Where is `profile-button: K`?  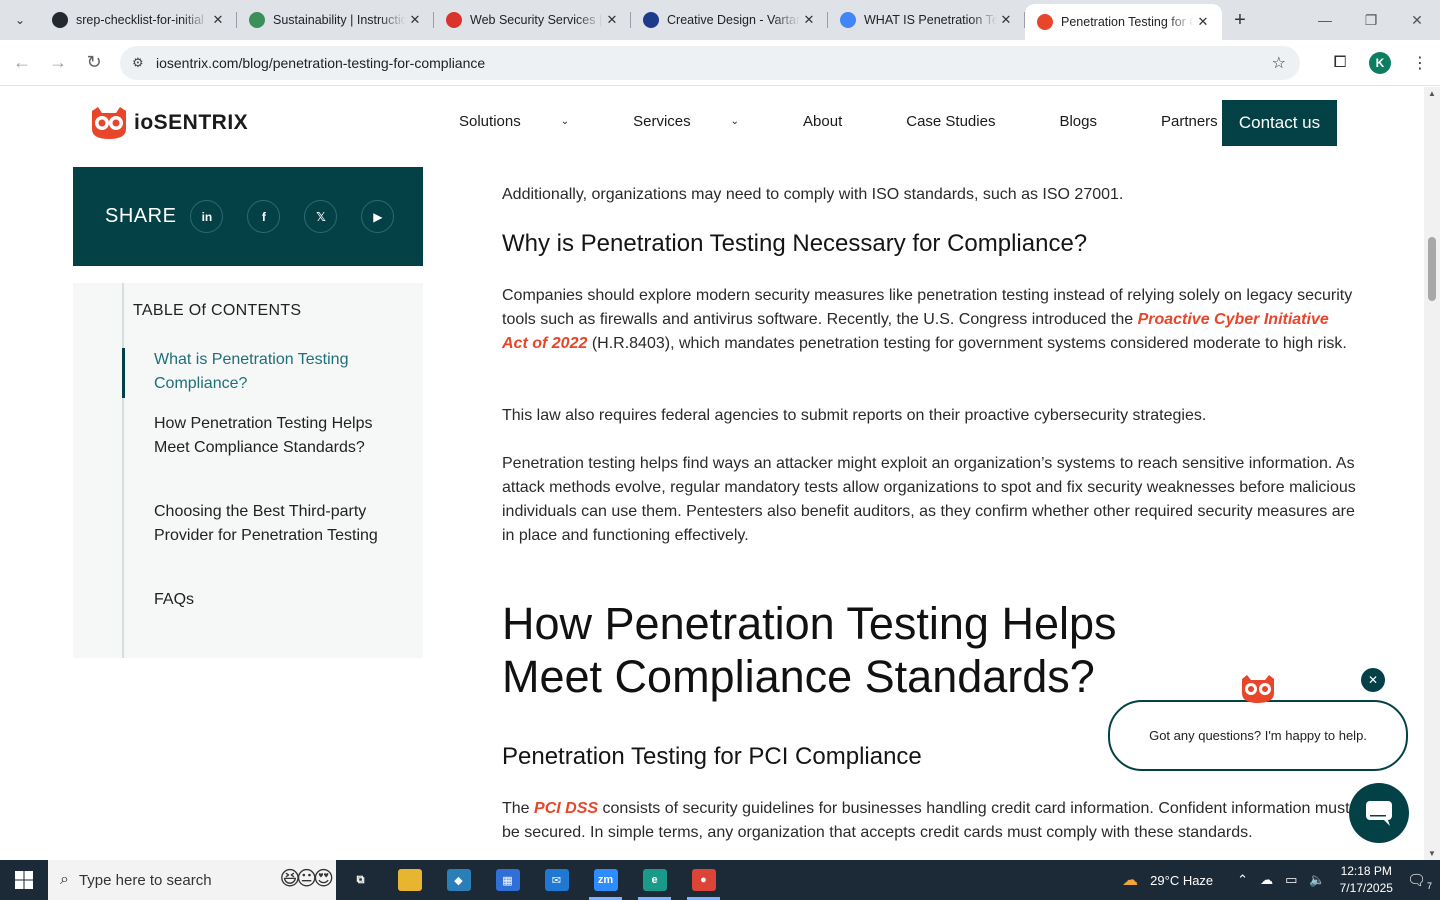
profile-button: K is located at coordinates (1380, 63).